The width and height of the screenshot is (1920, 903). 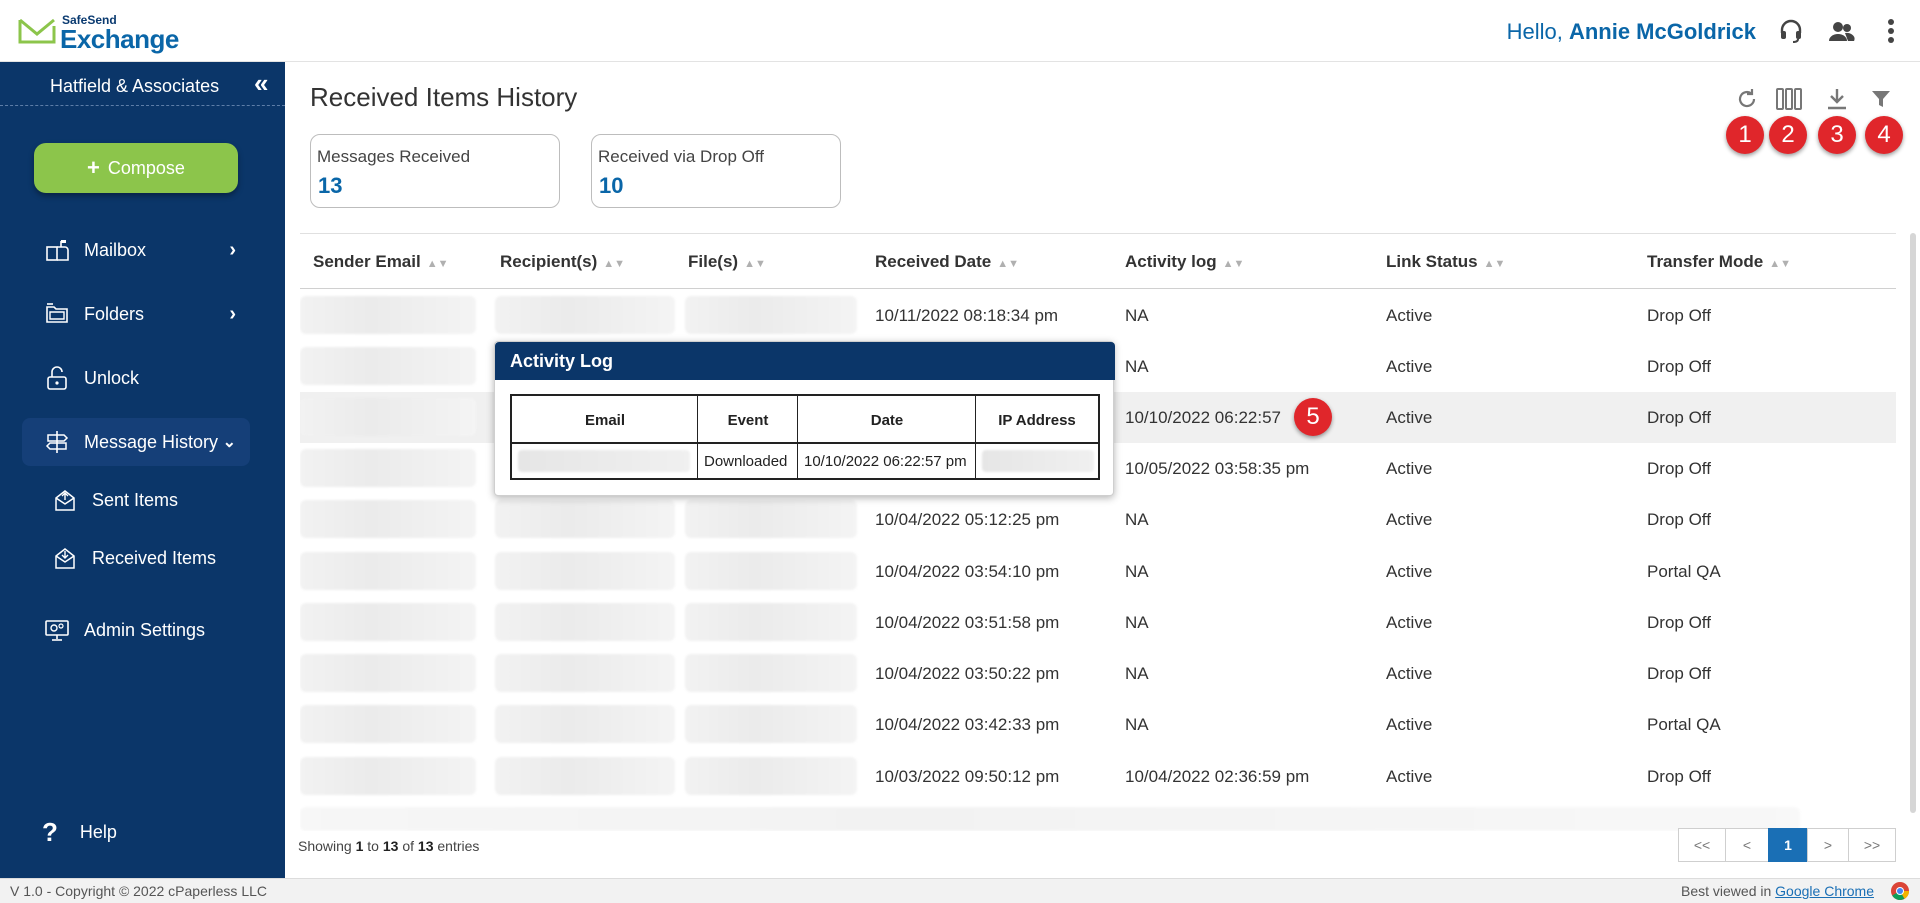 What do you see at coordinates (727, 262) in the screenshot?
I see `column-header-files: File(s) ▲▼` at bounding box center [727, 262].